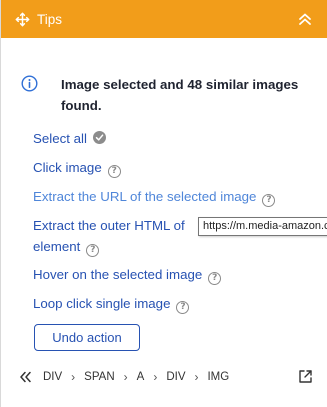  What do you see at coordinates (26, 377) in the screenshot?
I see `double-chevron-left-icon` at bounding box center [26, 377].